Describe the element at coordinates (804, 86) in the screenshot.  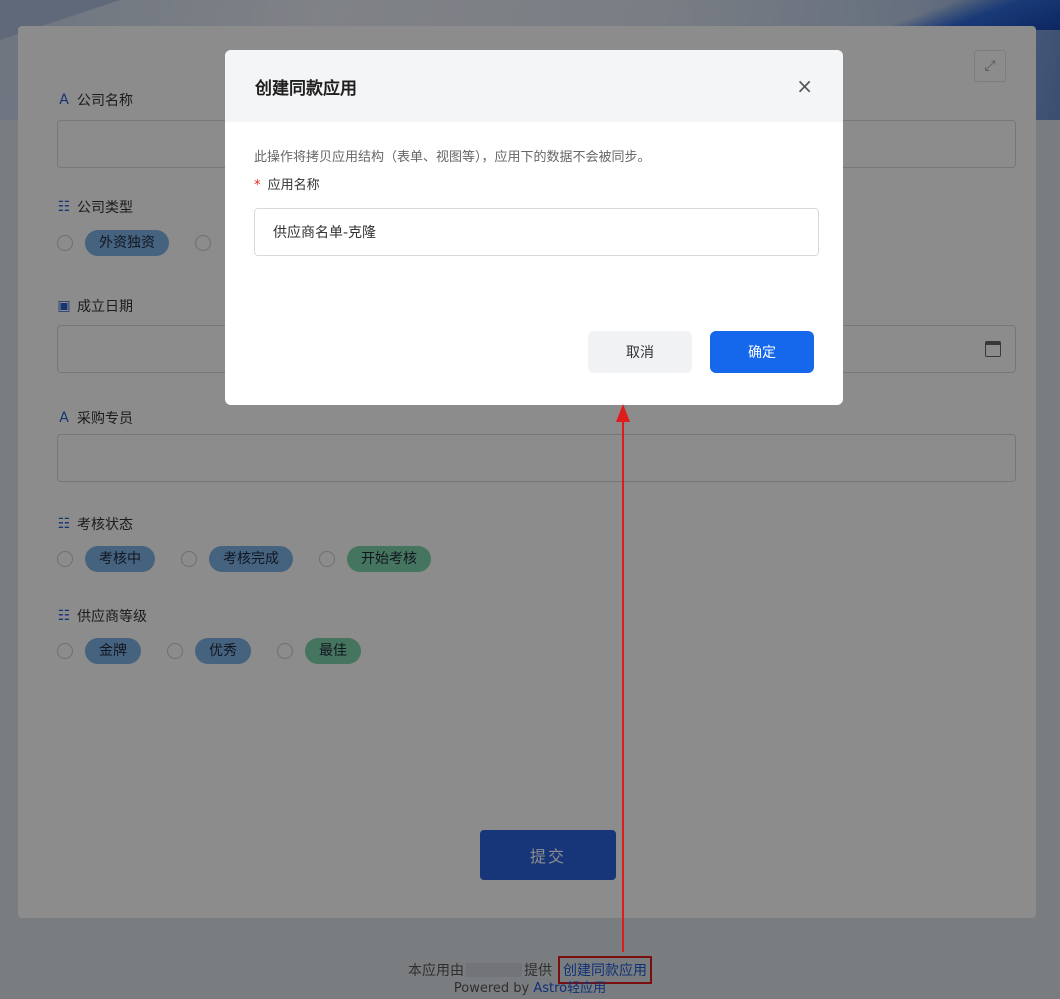
I see `close-icon: ×` at that location.